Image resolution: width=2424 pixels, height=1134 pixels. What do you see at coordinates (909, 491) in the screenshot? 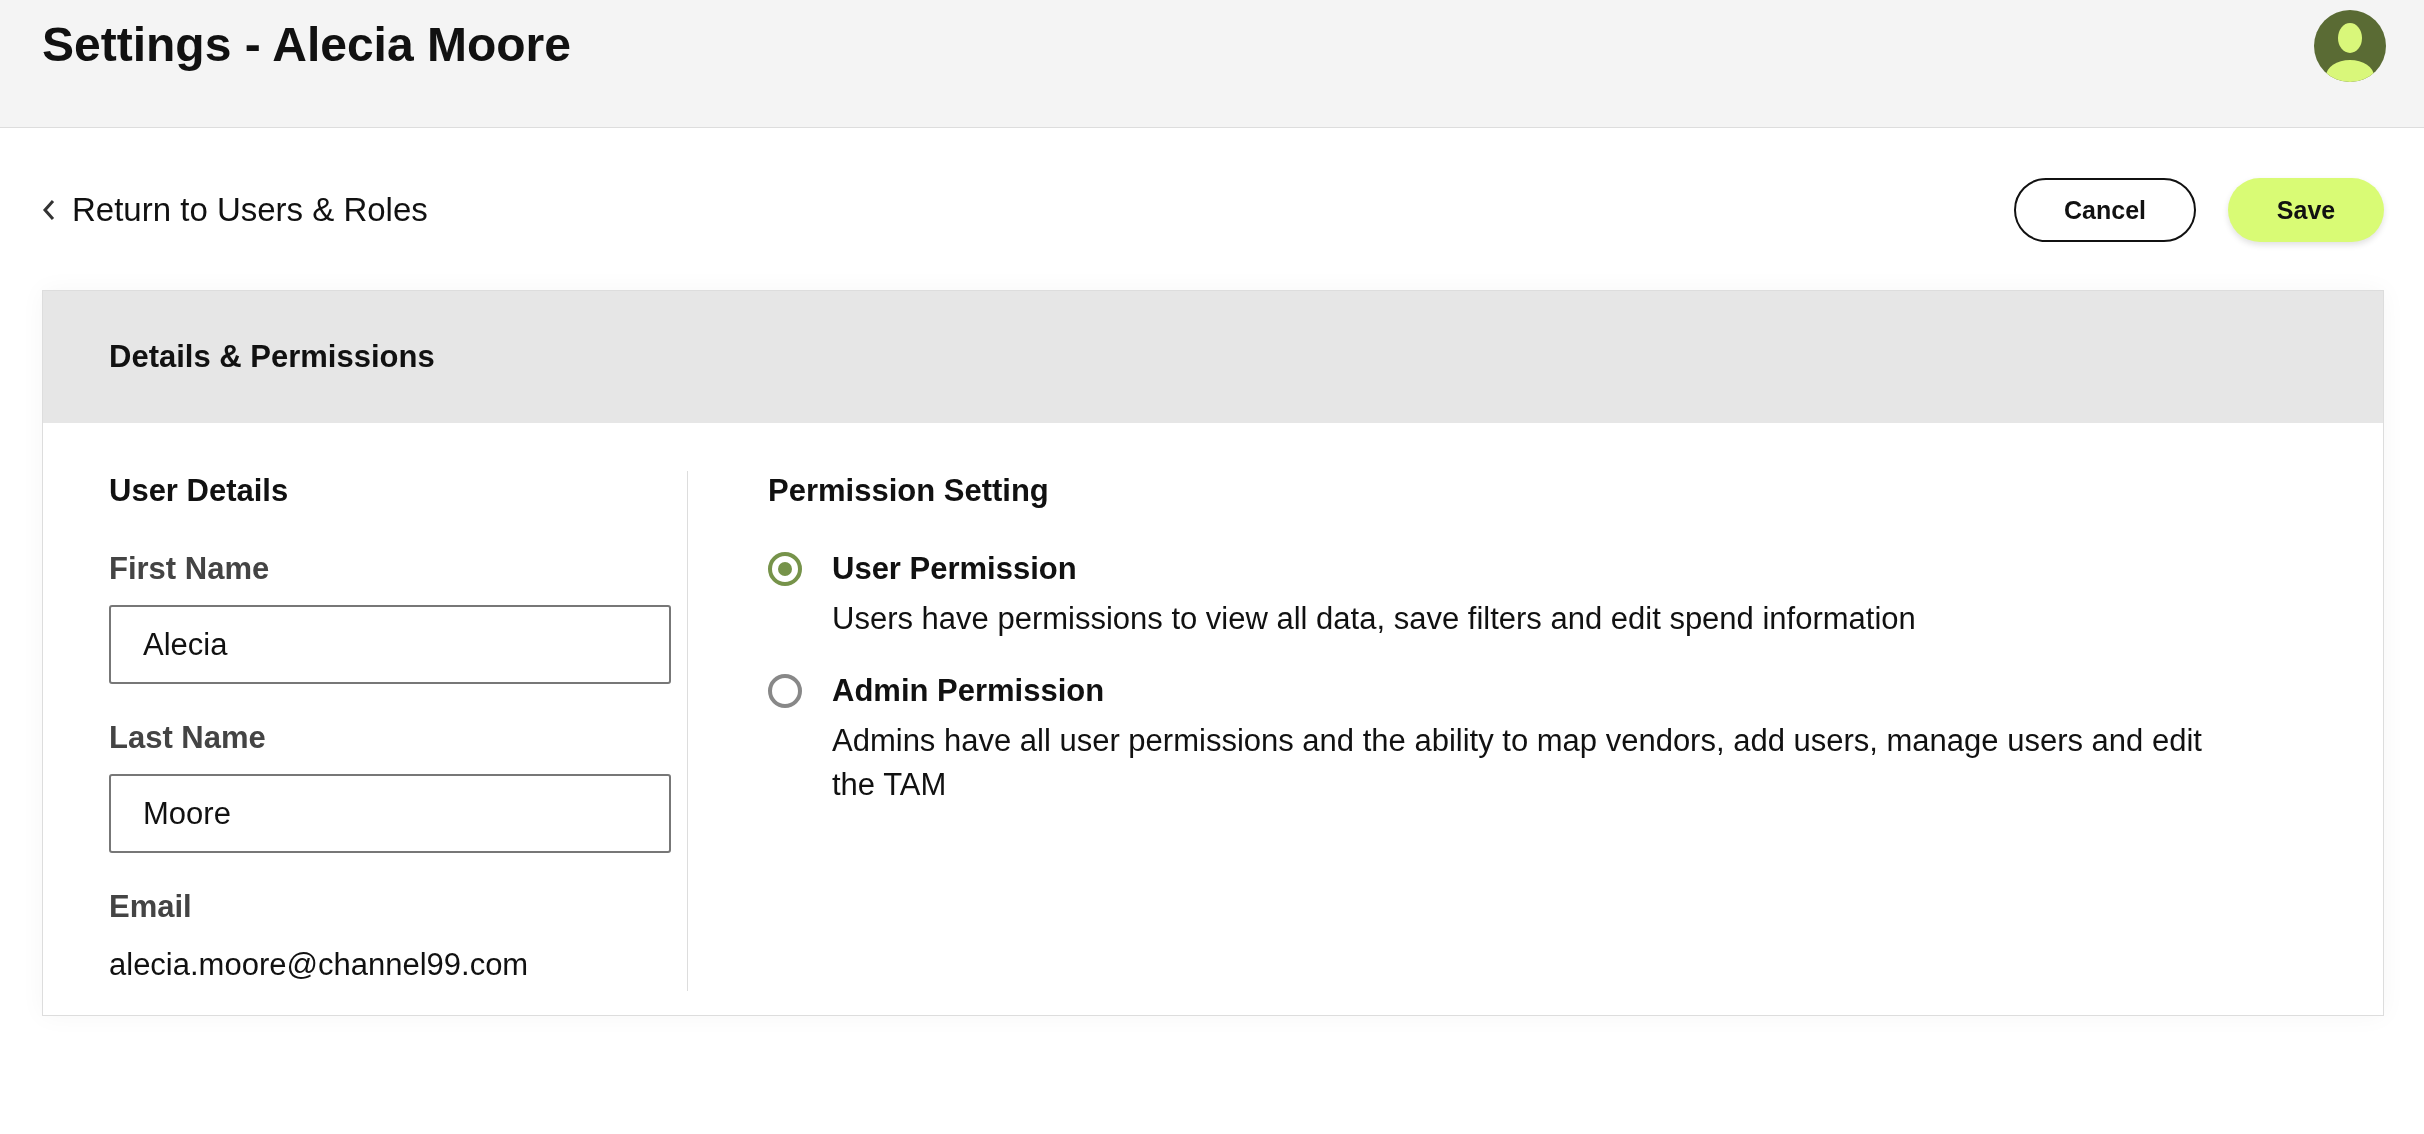
I see `section-heading: Permission Setting` at bounding box center [909, 491].